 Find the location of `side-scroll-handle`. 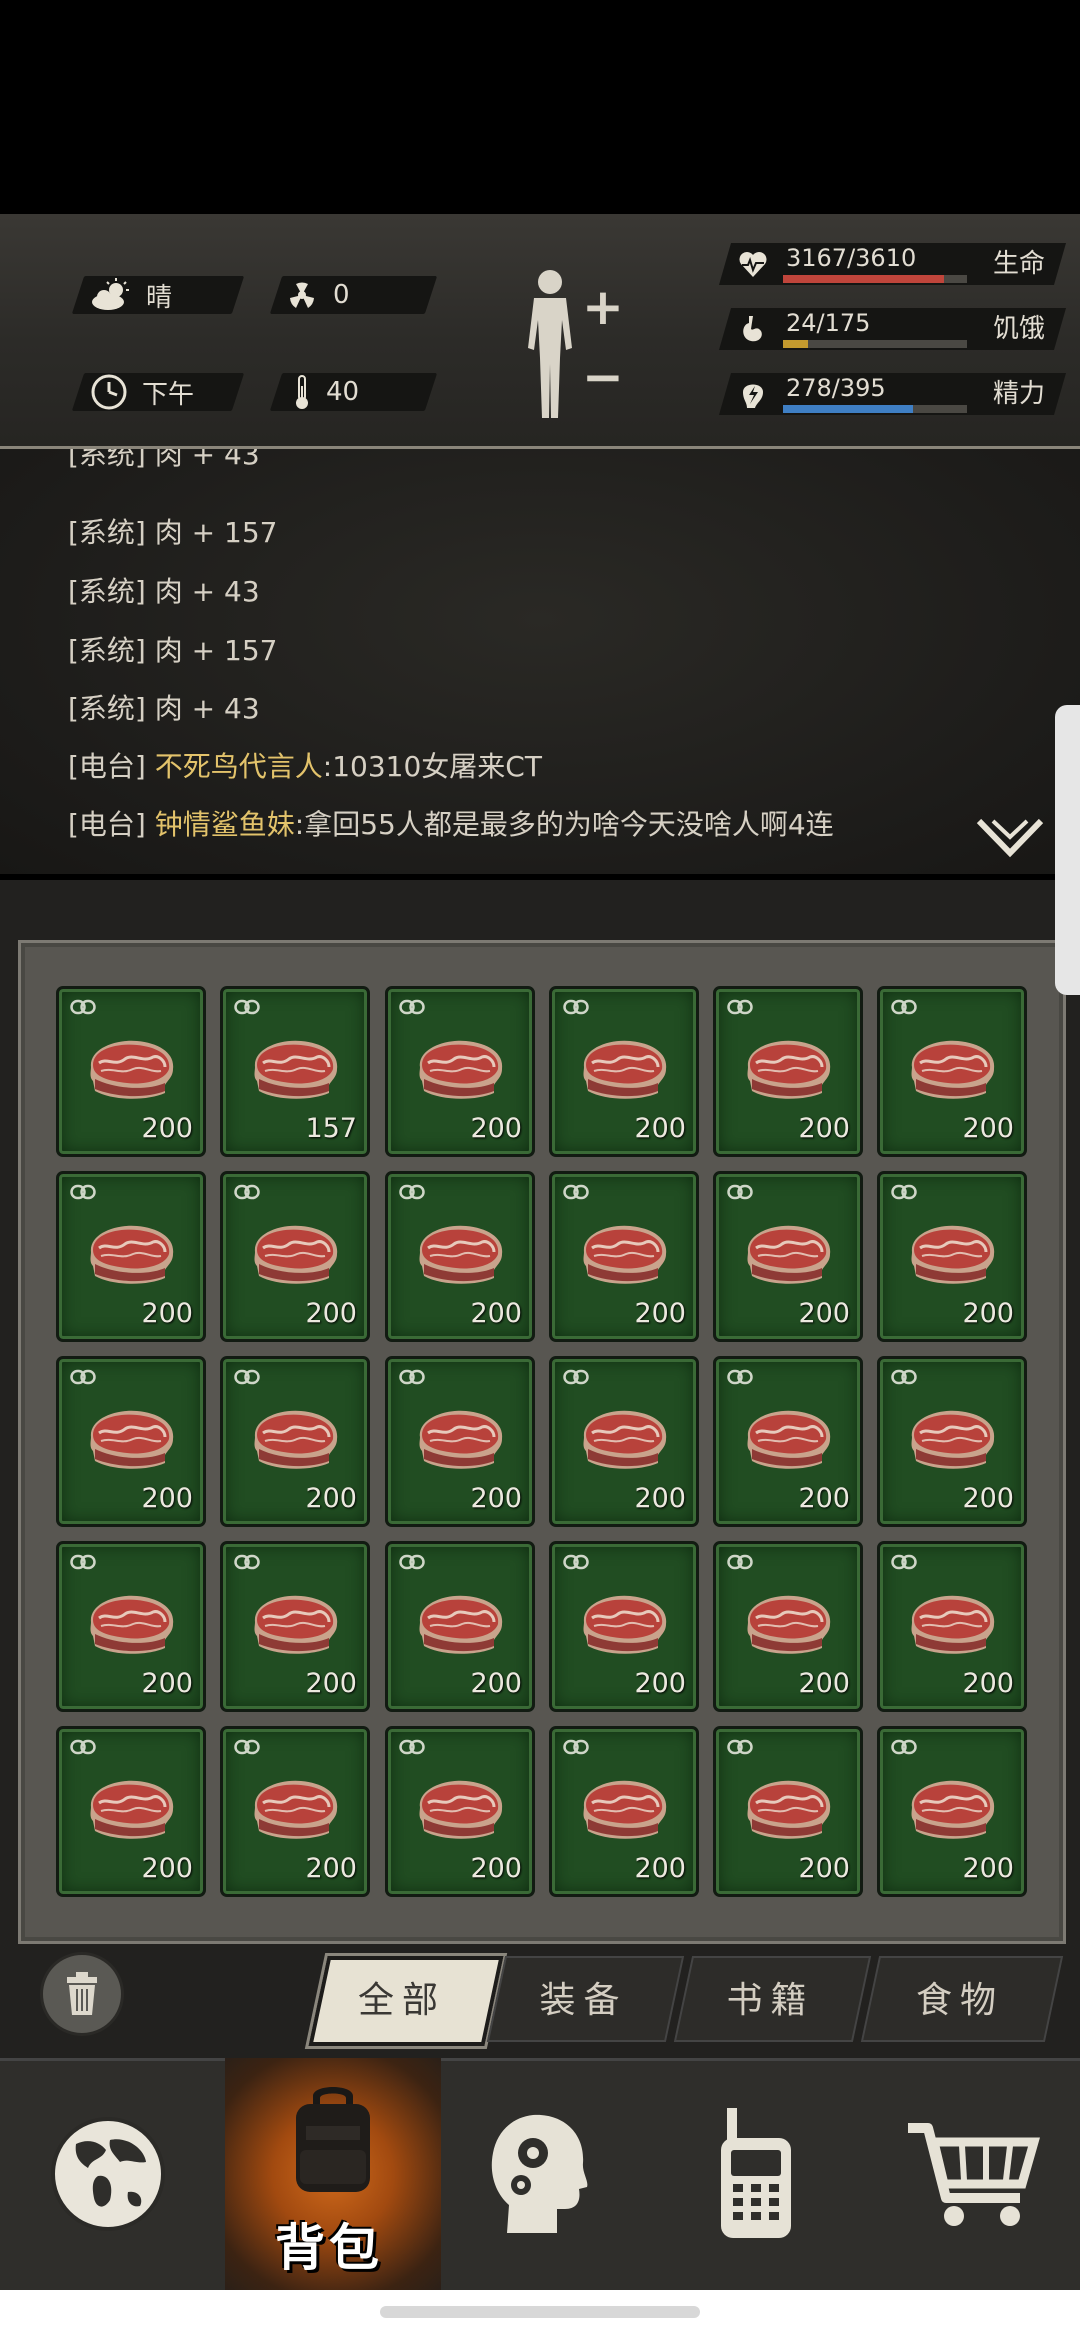

side-scroll-handle is located at coordinates (1067, 850).